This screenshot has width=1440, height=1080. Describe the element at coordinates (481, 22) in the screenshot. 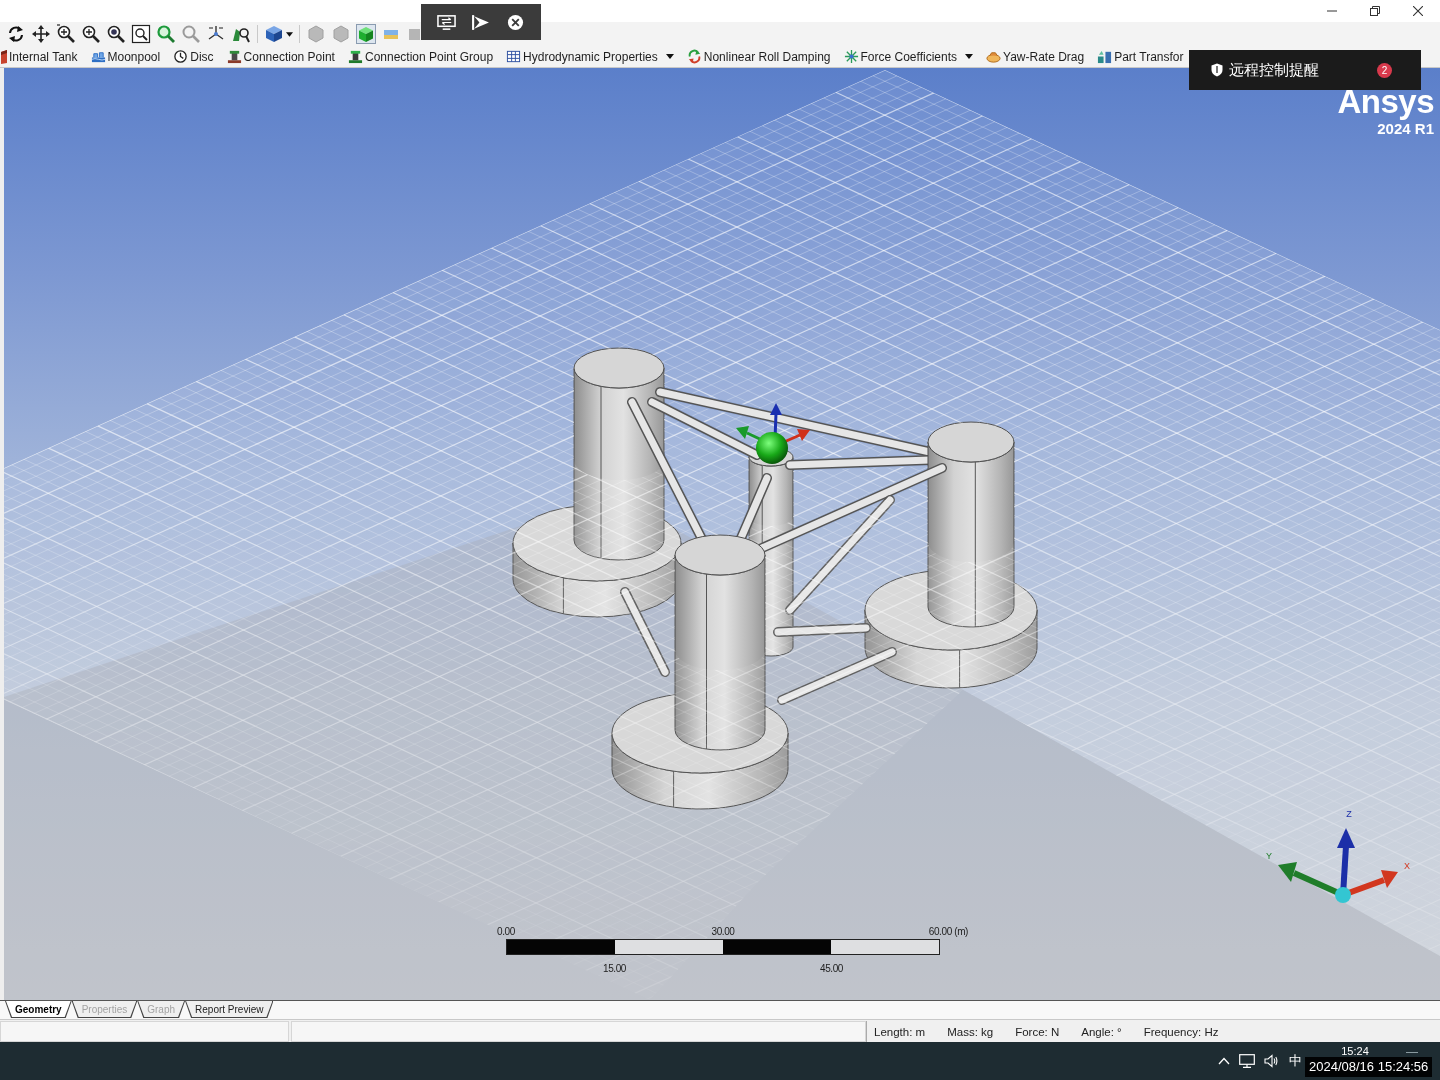

I see `flag-icon` at that location.